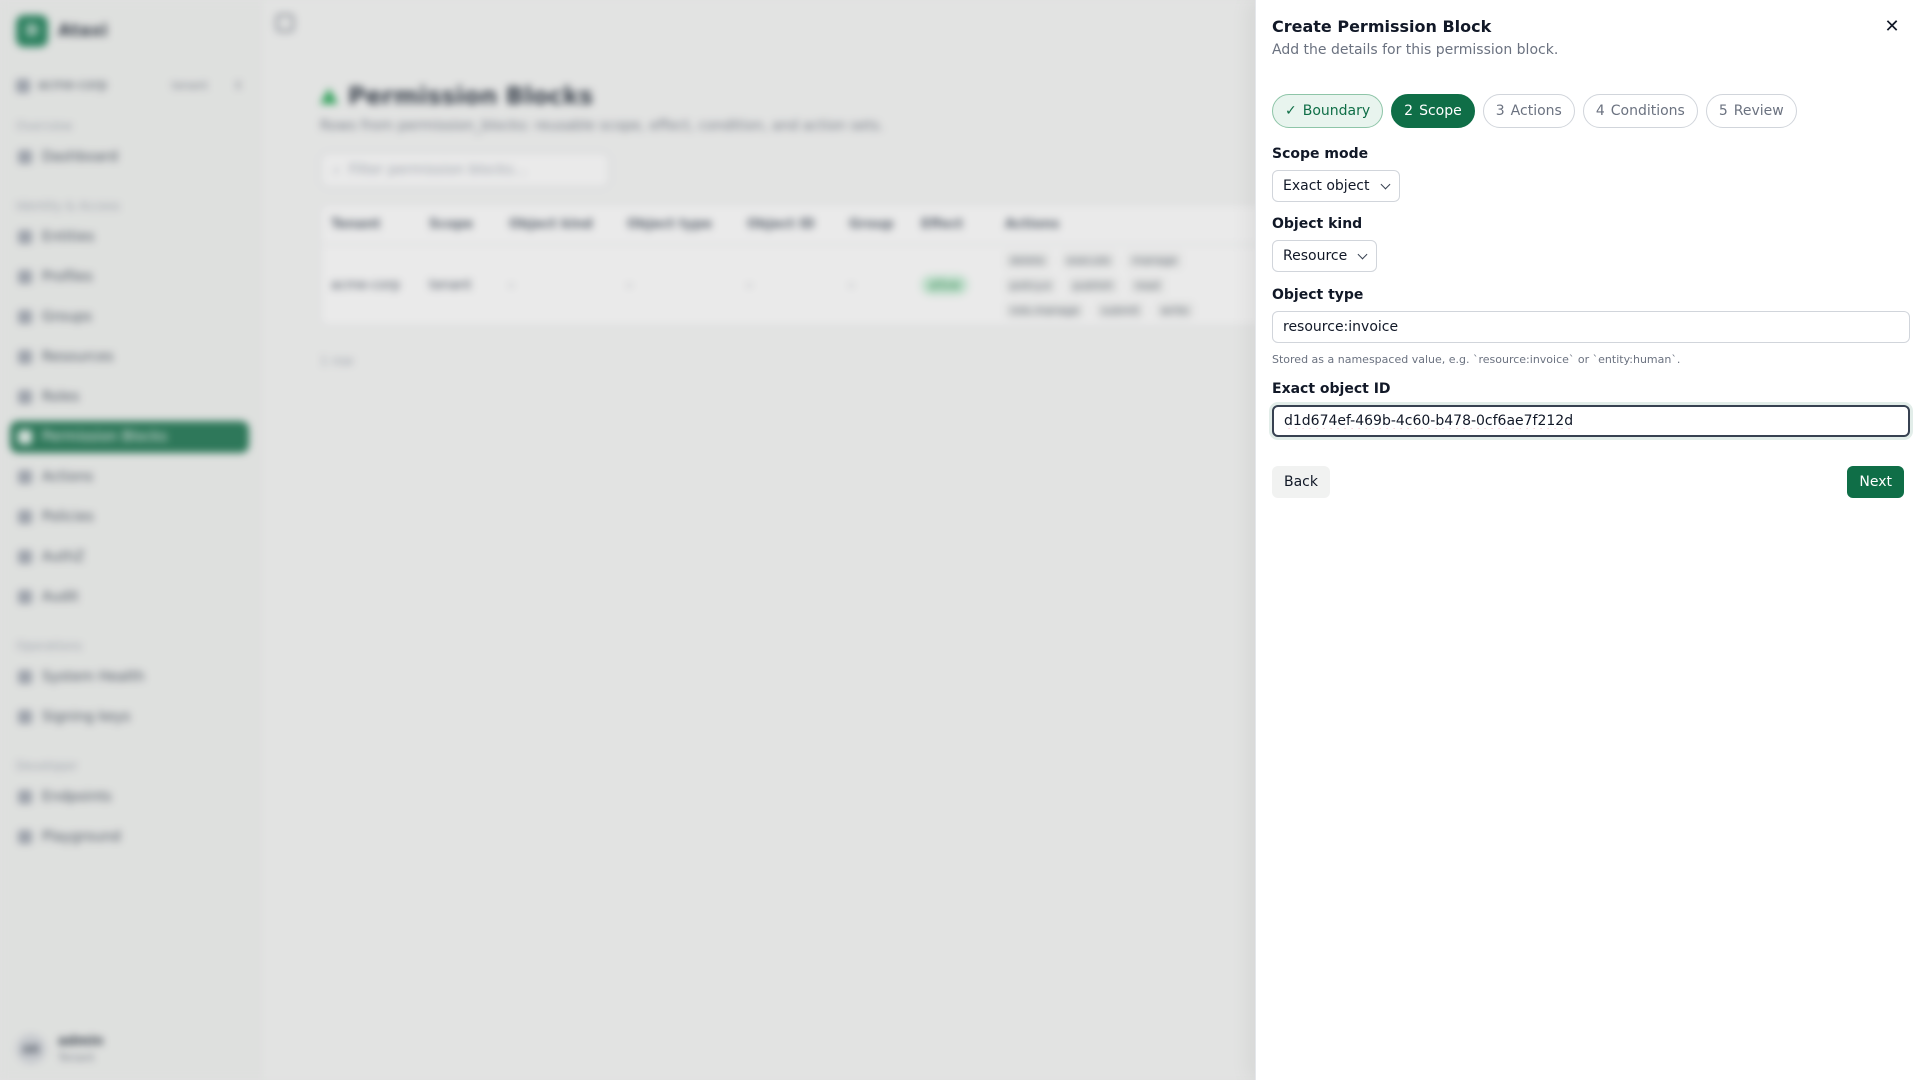  Describe the element at coordinates (1317, 224) in the screenshot. I see `object-kind-label: Object kind` at that location.